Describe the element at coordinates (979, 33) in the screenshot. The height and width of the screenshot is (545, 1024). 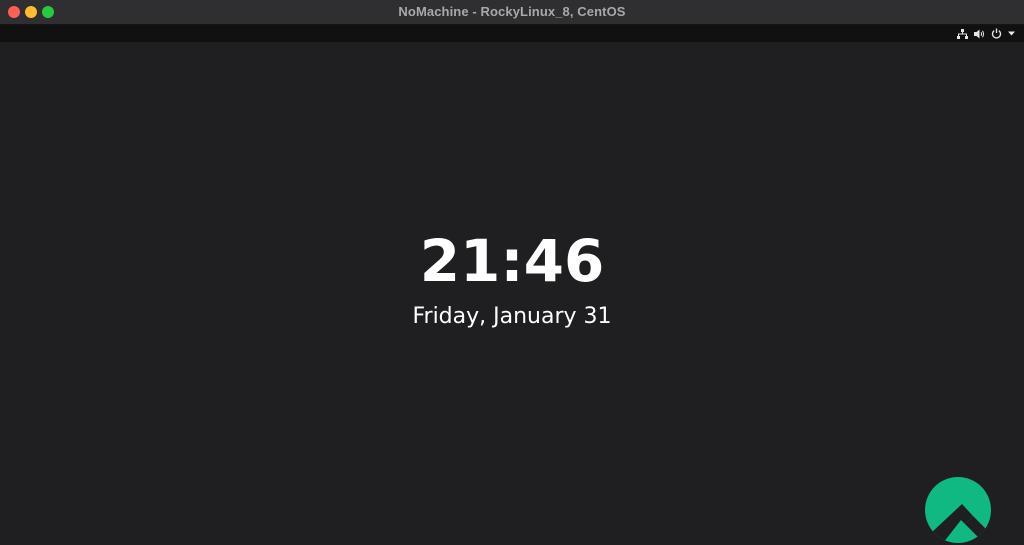
I see `volume-icon` at that location.